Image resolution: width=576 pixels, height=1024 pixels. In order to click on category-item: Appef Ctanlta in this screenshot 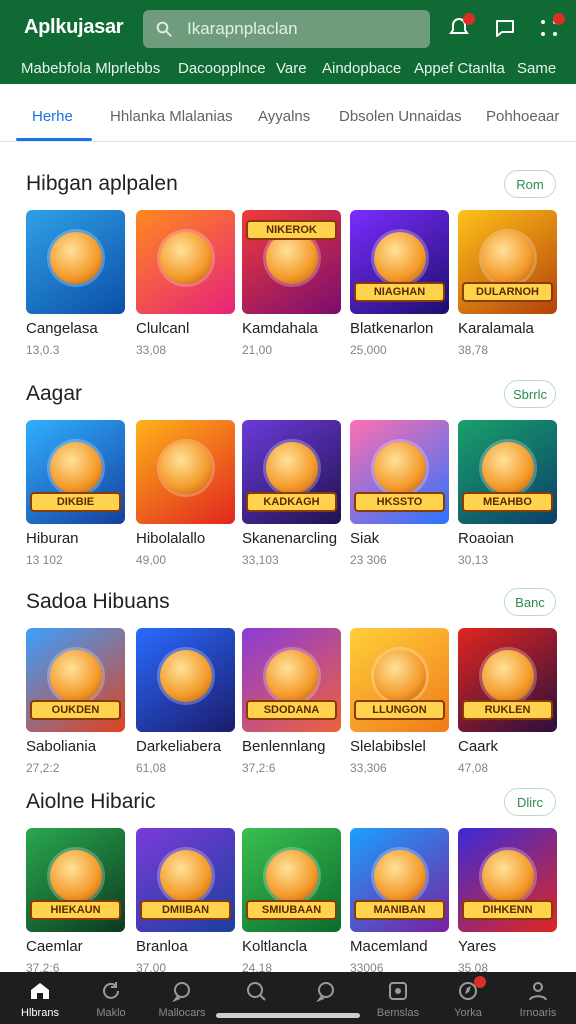, I will do `click(459, 68)`.